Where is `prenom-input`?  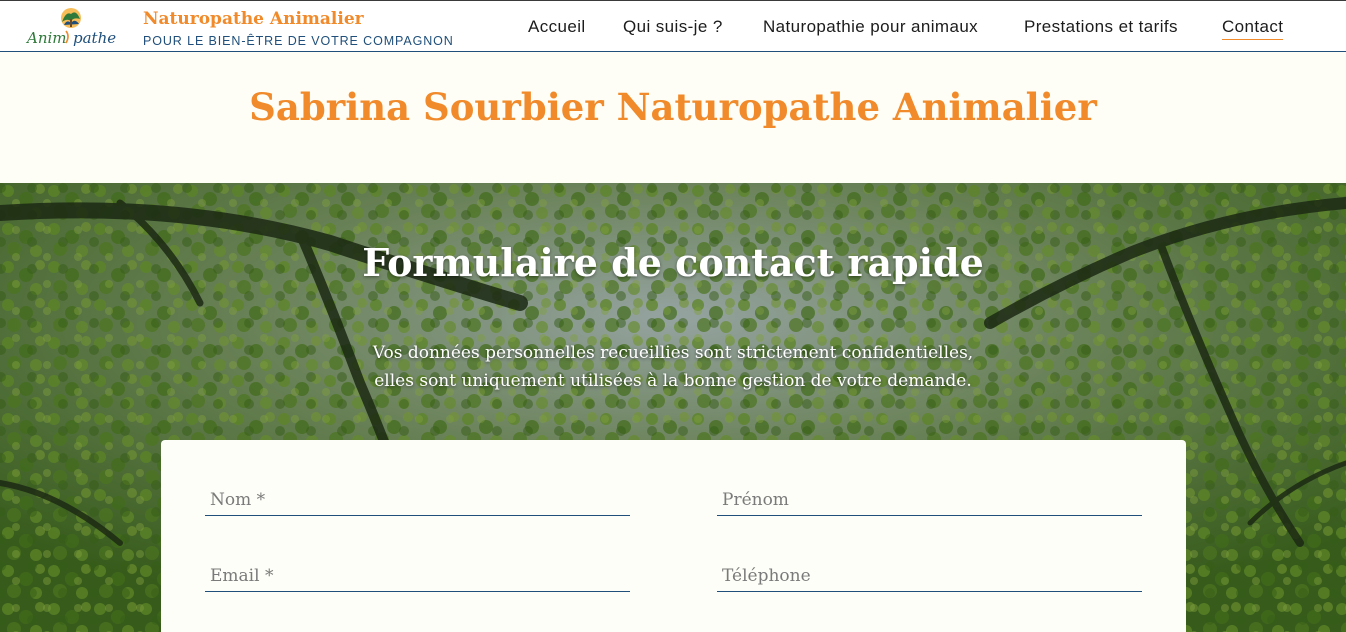
prenom-input is located at coordinates (929, 496).